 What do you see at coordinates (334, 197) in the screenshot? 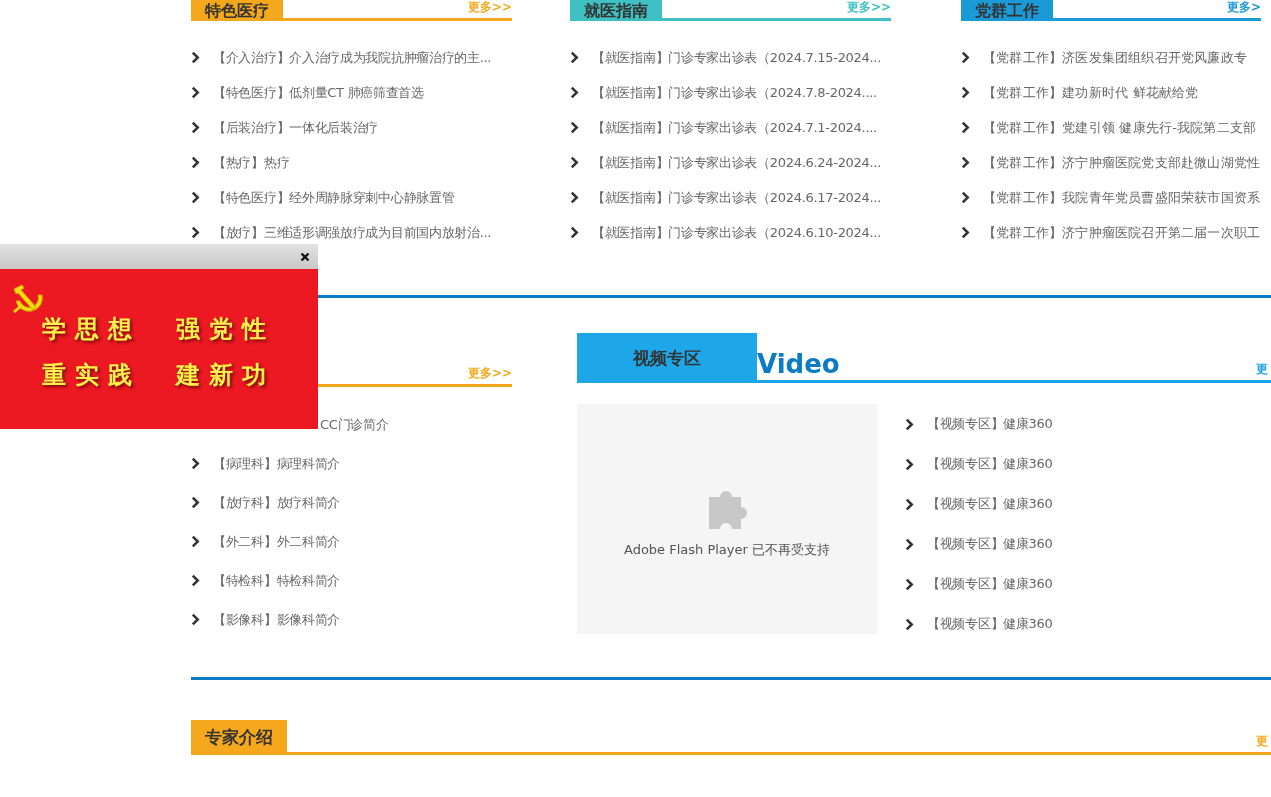
I see `news-link: 【特色医疗】经外周静脉穿刺中心静脉置管` at bounding box center [334, 197].